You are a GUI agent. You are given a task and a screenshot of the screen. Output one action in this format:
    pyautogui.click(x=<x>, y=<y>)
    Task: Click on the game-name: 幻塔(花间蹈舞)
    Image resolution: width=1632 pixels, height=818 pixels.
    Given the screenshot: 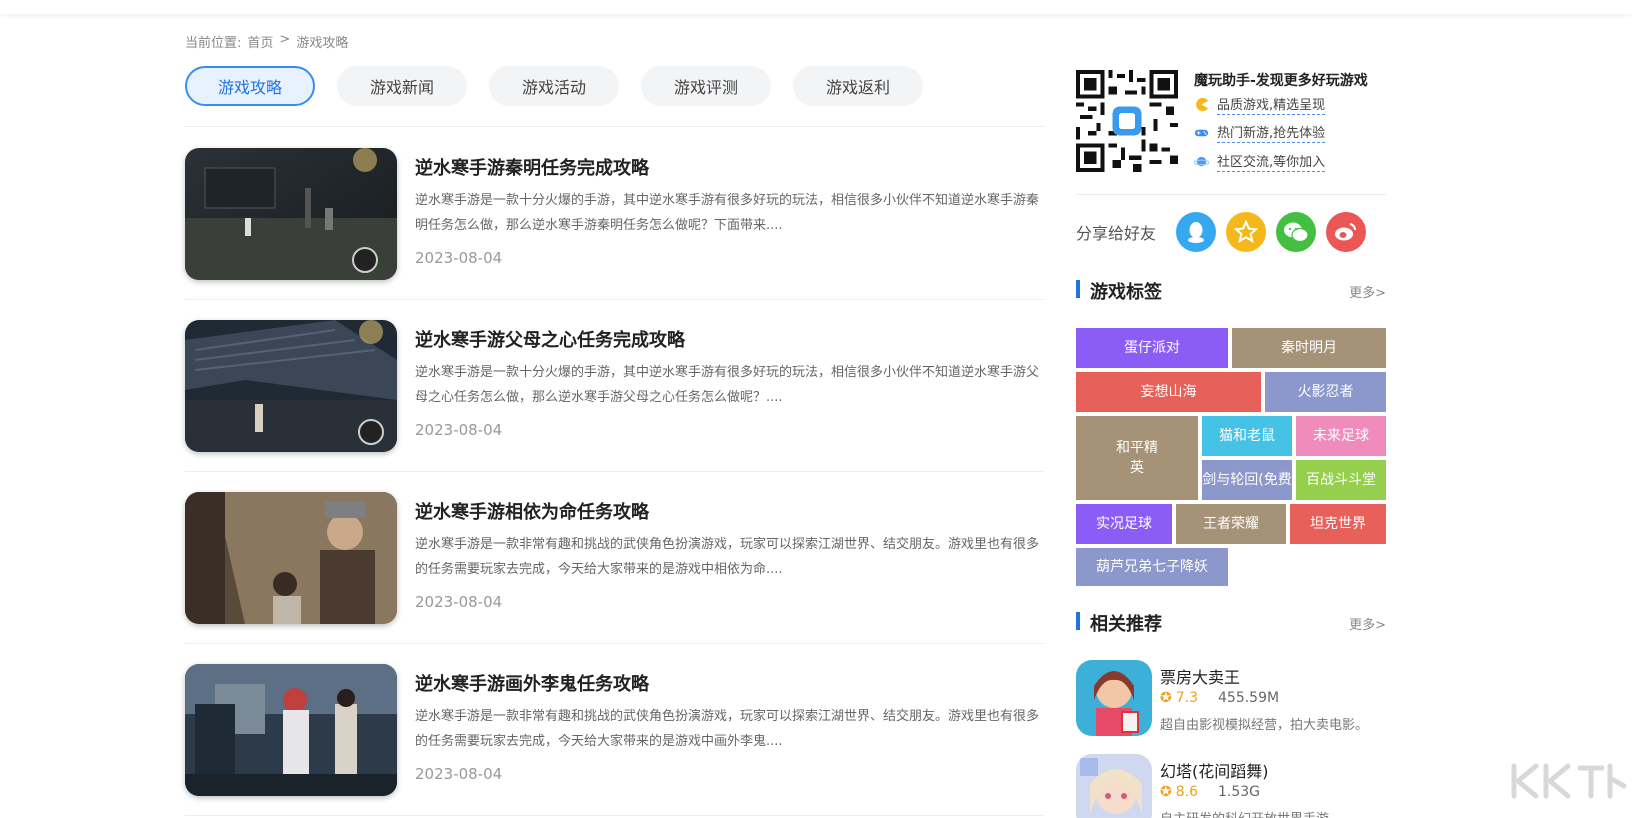 What is the action you would take?
    pyautogui.click(x=1214, y=770)
    